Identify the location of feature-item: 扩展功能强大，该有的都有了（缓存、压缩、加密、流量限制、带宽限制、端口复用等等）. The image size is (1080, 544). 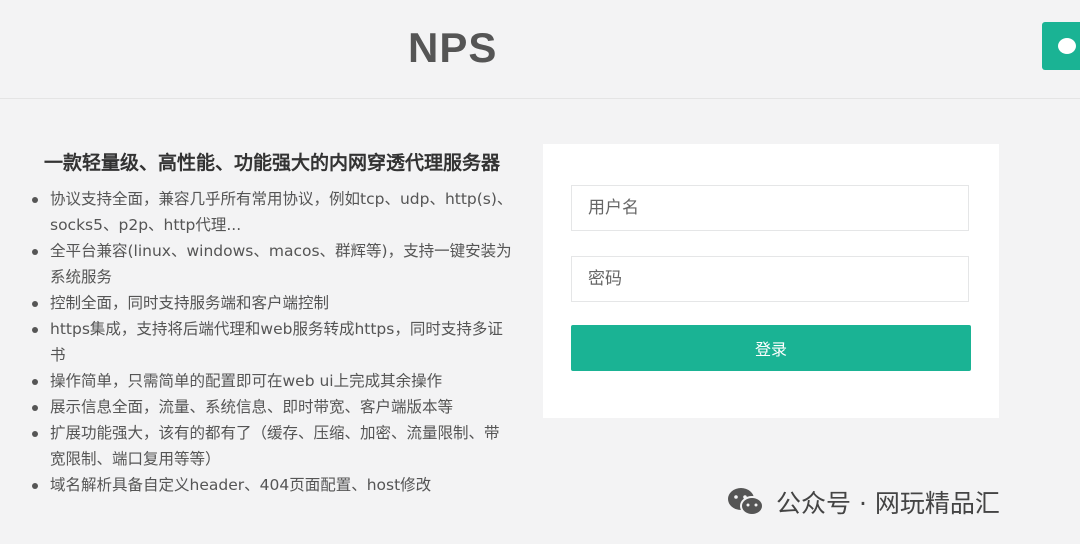
(273, 446).